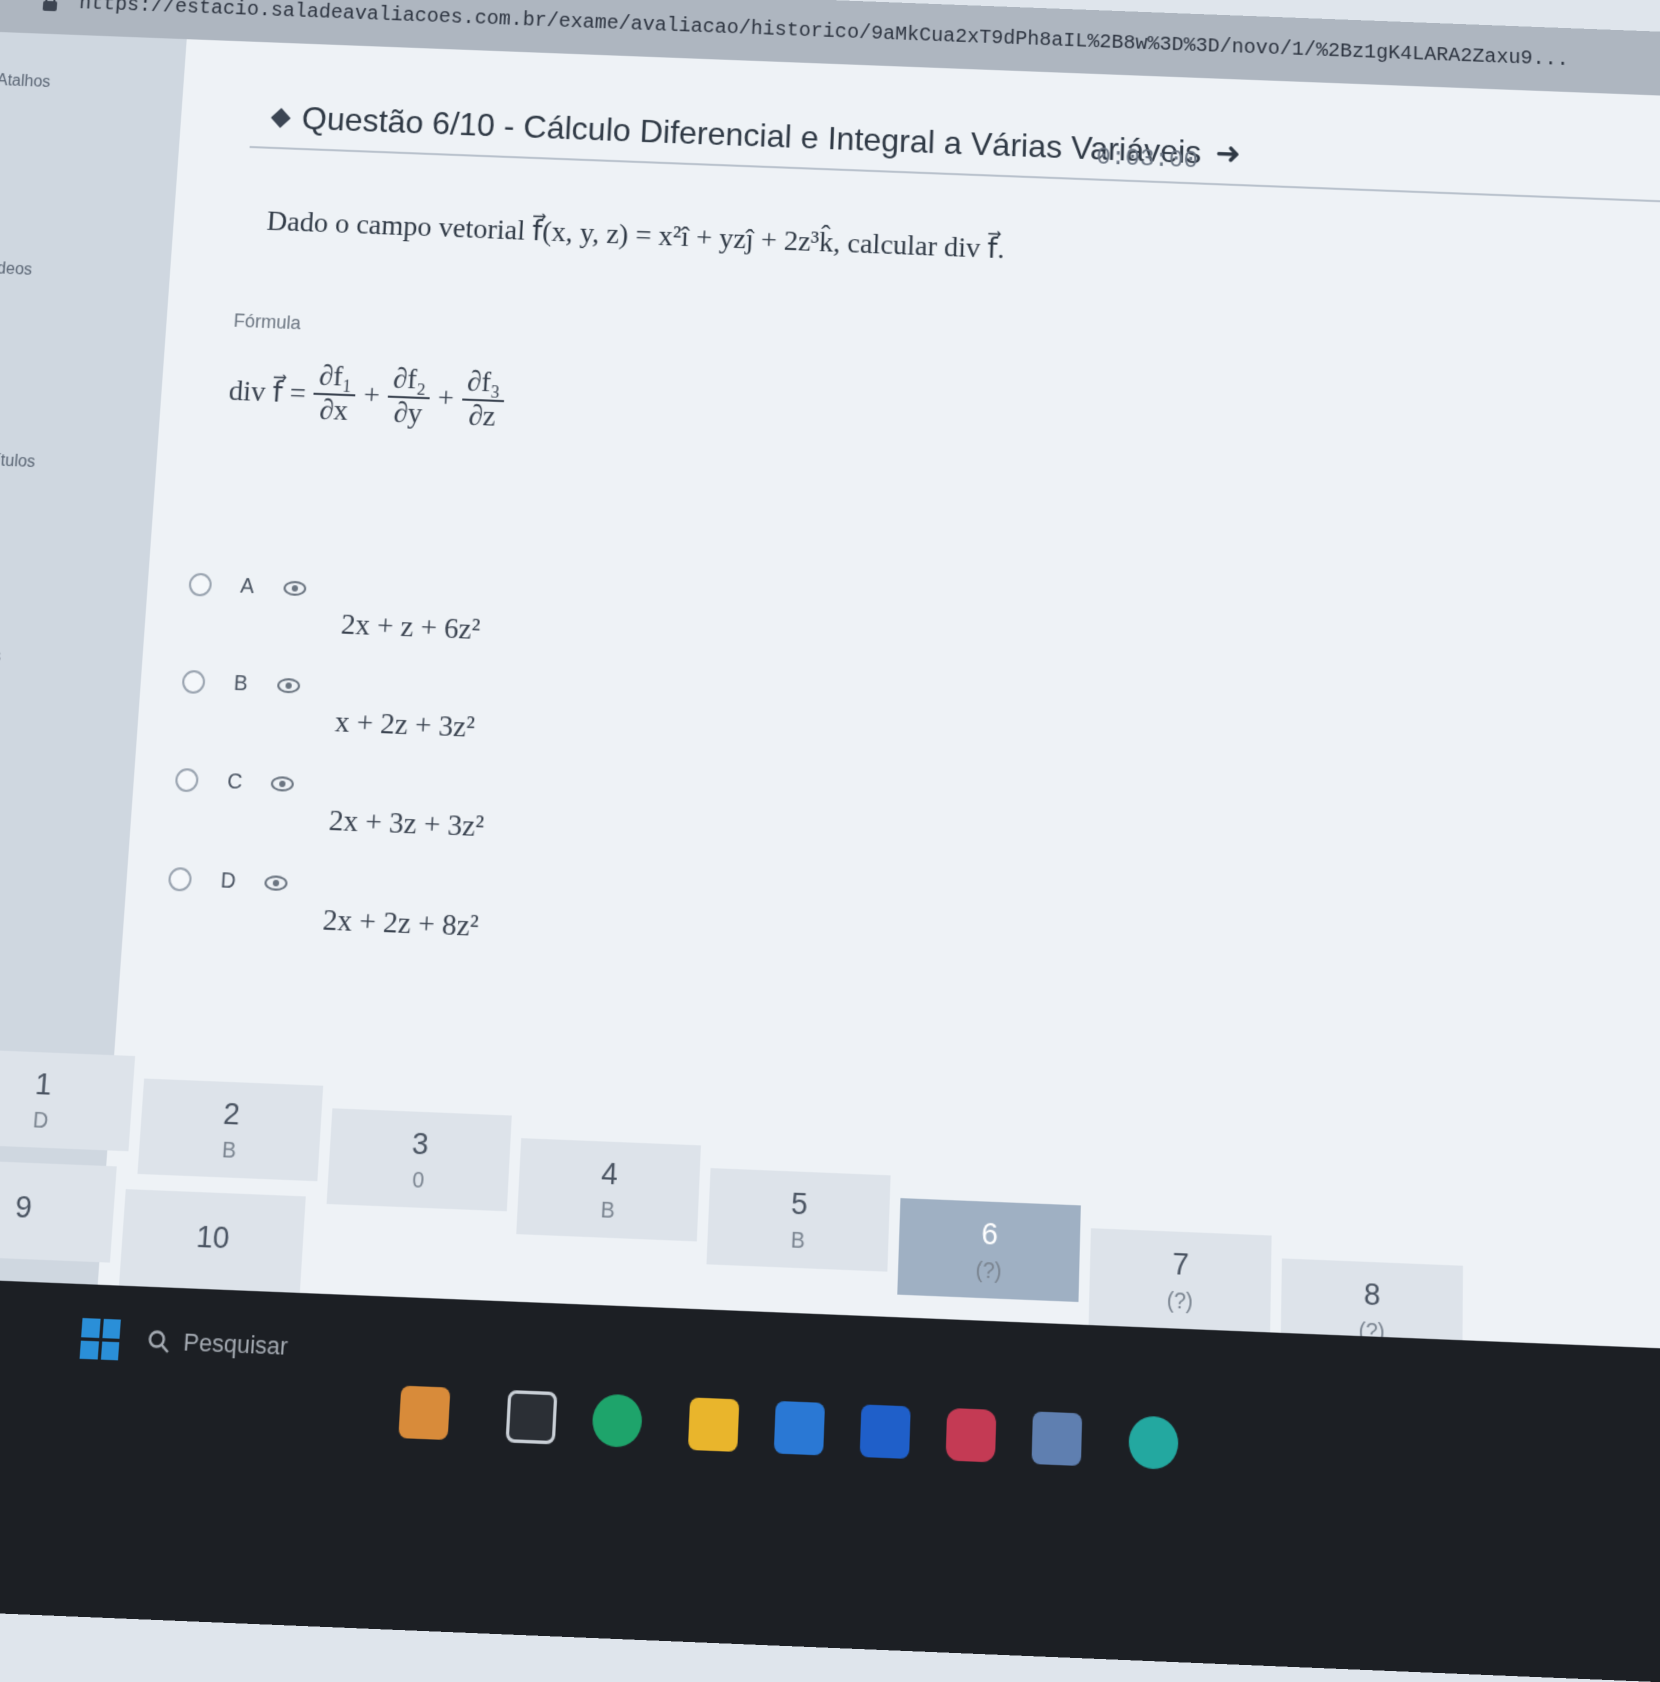  Describe the element at coordinates (335, 378) in the screenshot. I see `formula-num-x: ∂f₁` at that location.